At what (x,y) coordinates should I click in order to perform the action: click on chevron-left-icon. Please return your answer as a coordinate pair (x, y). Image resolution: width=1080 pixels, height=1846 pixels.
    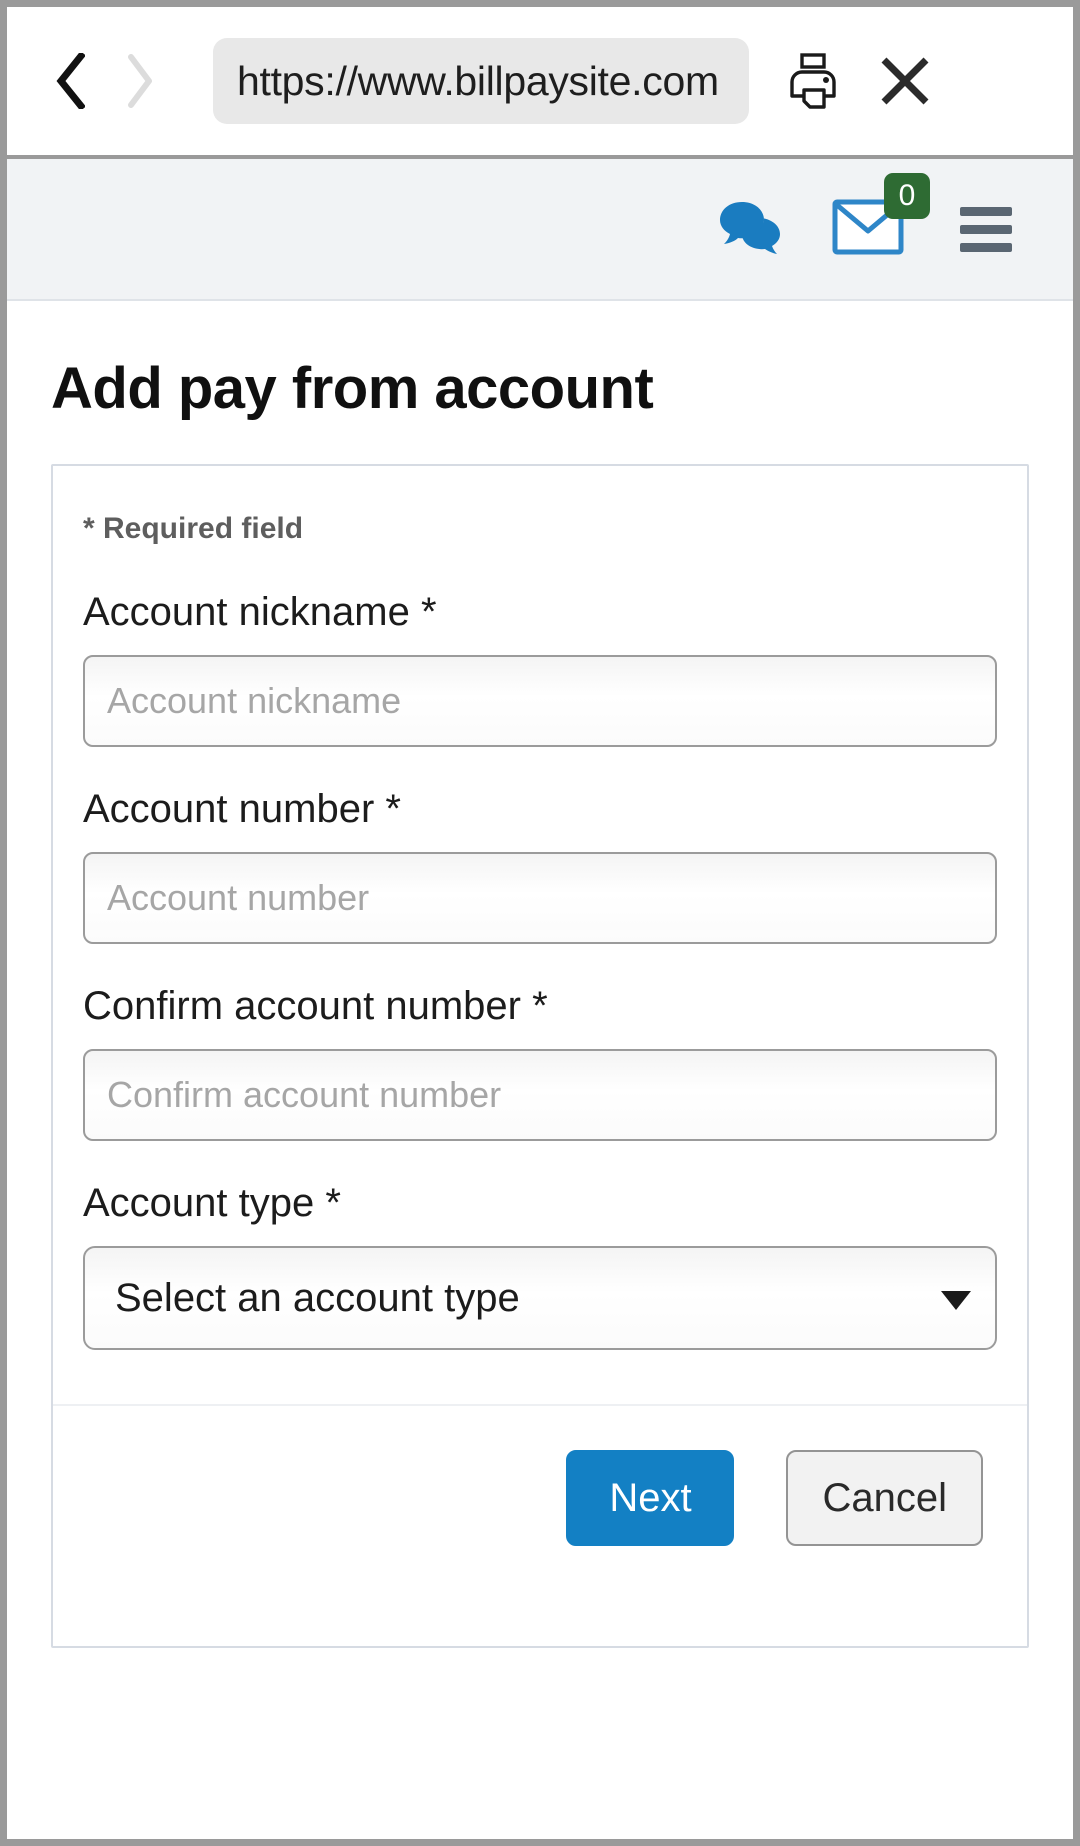
    Looking at the image, I should click on (70, 81).